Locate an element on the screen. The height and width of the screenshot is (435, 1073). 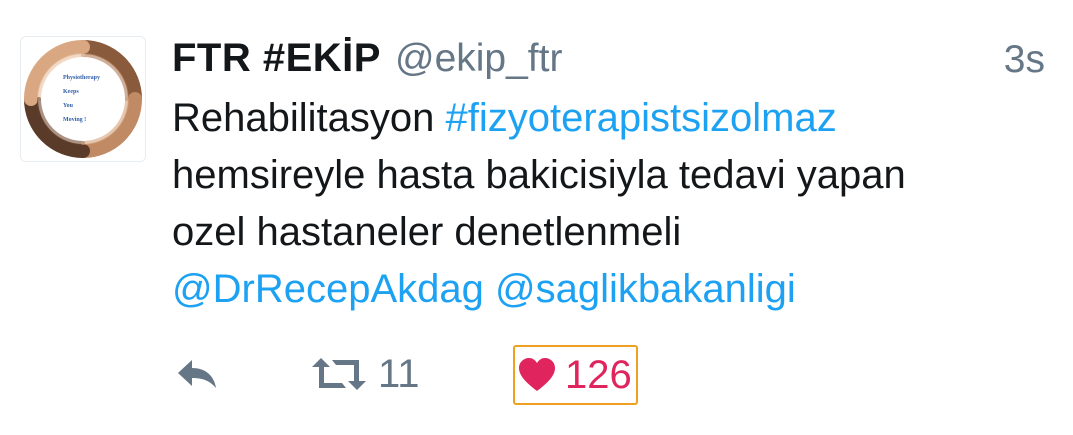
retweet-count: 11 is located at coordinates (399, 373).